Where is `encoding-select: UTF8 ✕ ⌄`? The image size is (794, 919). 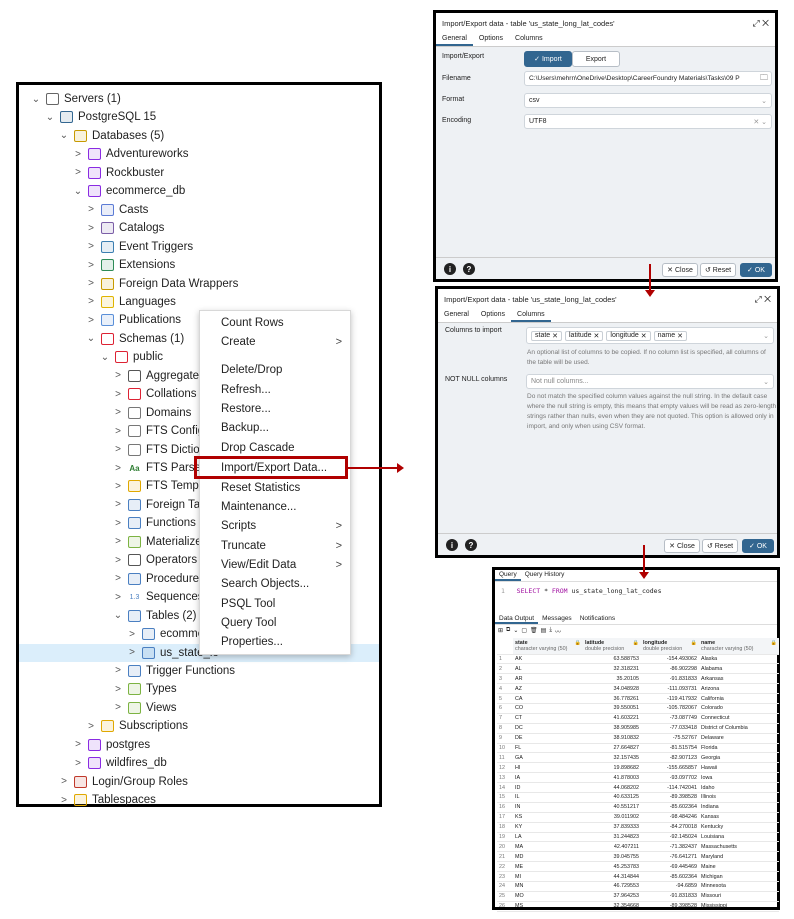 encoding-select: UTF8 ✕ ⌄ is located at coordinates (648, 121).